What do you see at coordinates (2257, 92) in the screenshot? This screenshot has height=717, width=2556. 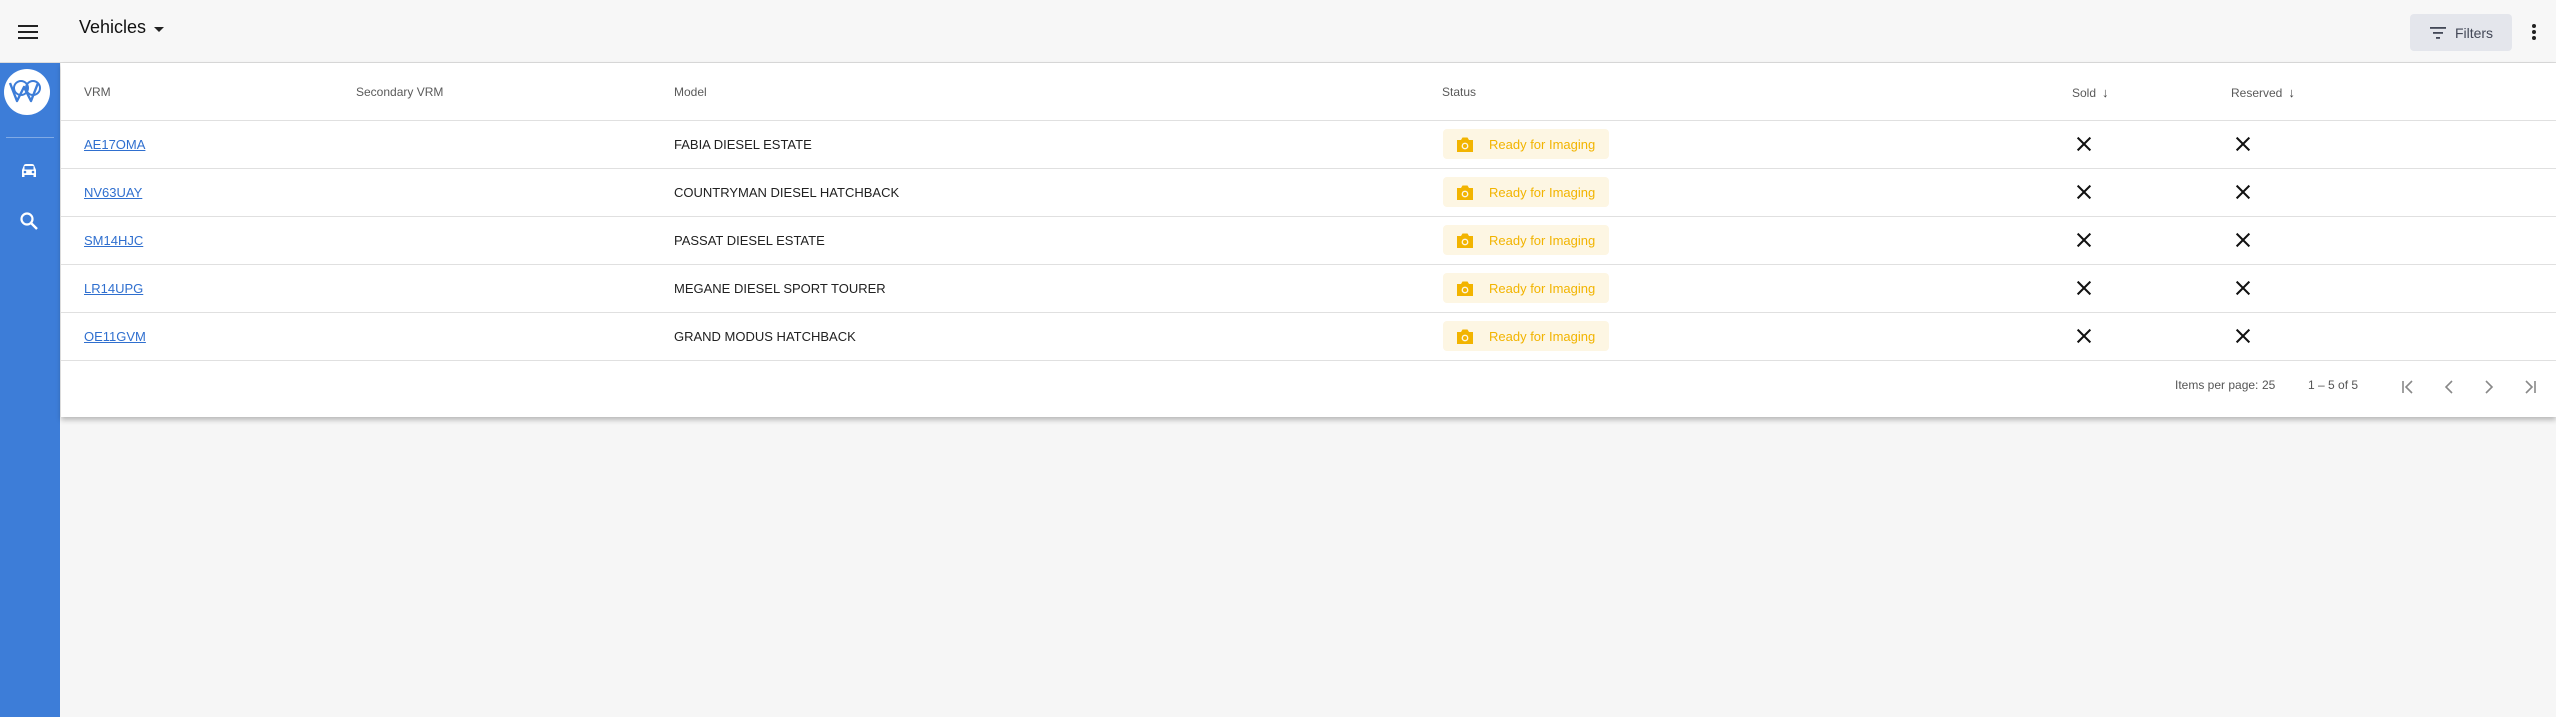 I see `column-header-reserved-label: Reserved` at bounding box center [2257, 92].